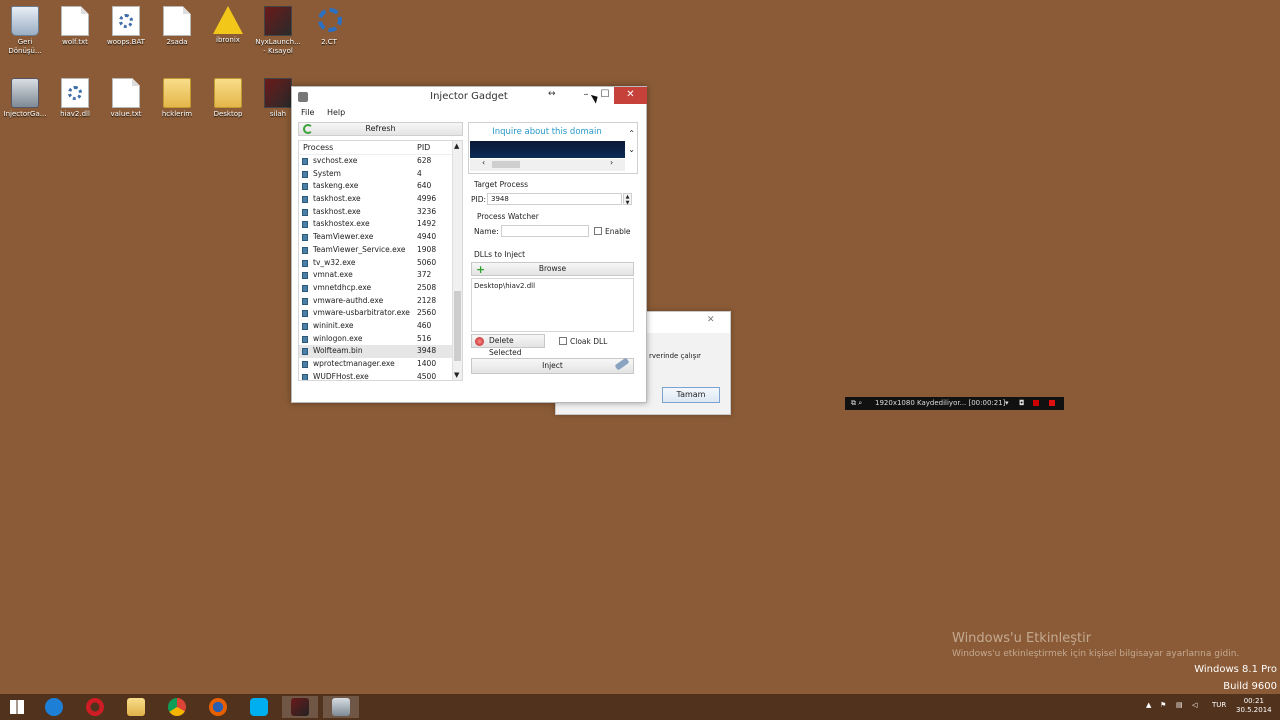  I want to click on scroll-down-icon: ▼, so click(456, 375).